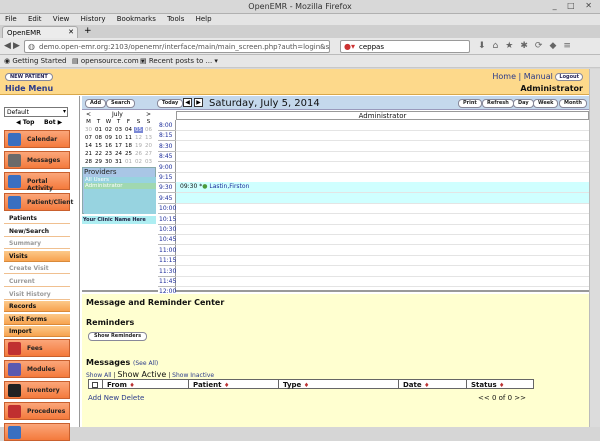  Describe the element at coordinates (542, 46) in the screenshot. I see `sync-icon: ⟳` at that location.